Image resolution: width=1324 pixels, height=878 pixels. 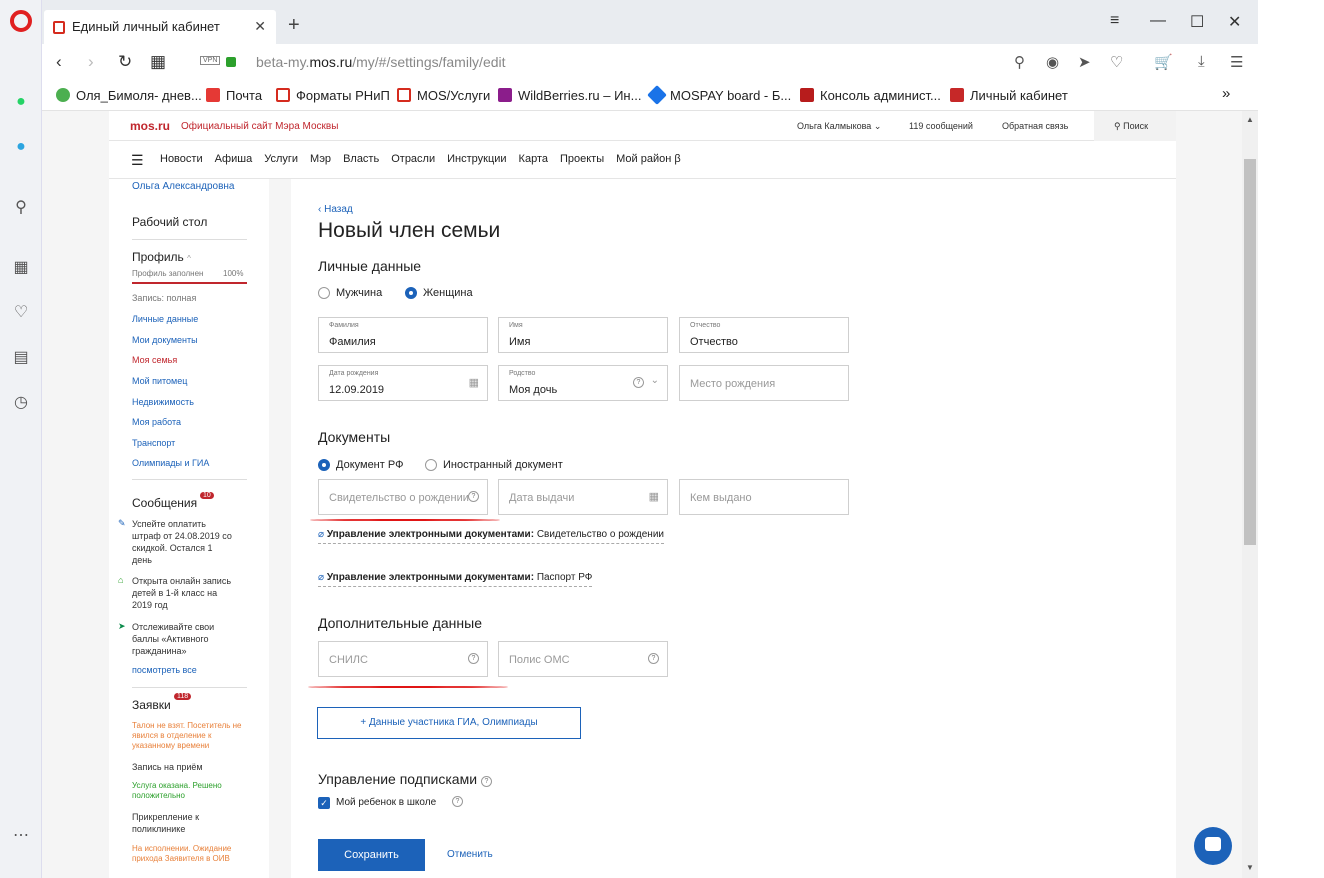 I want to click on bookmark-item: Форматы РНиП, so click(x=333, y=95).